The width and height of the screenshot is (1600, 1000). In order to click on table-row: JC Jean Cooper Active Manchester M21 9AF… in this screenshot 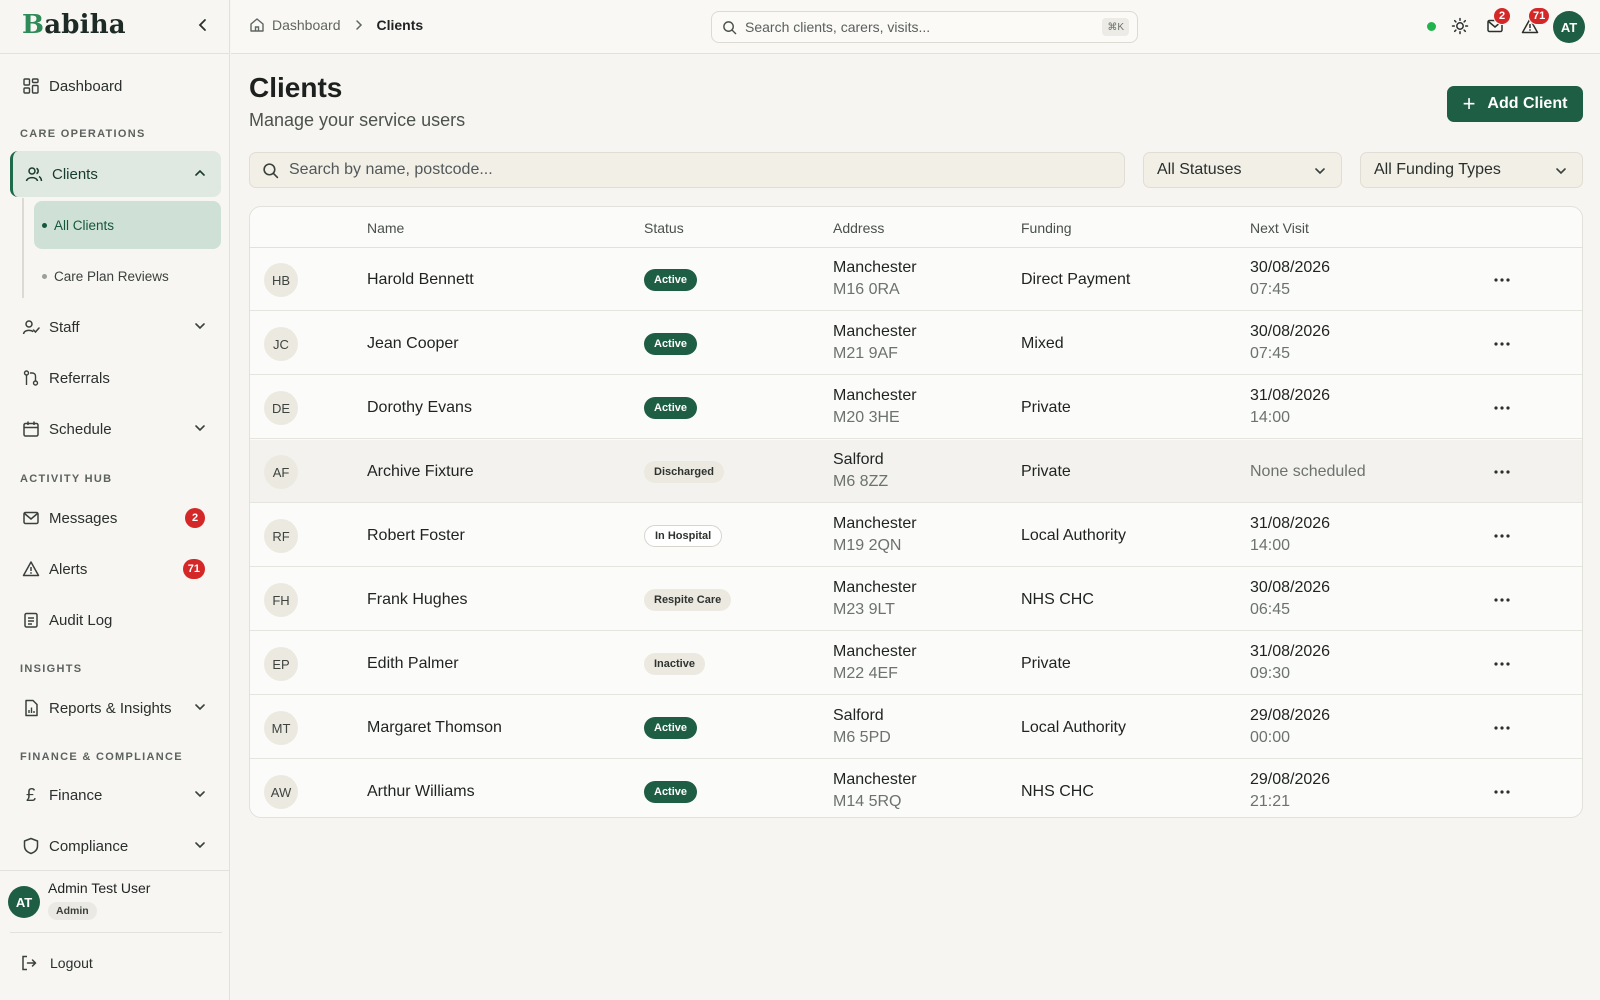, I will do `click(916, 343)`.